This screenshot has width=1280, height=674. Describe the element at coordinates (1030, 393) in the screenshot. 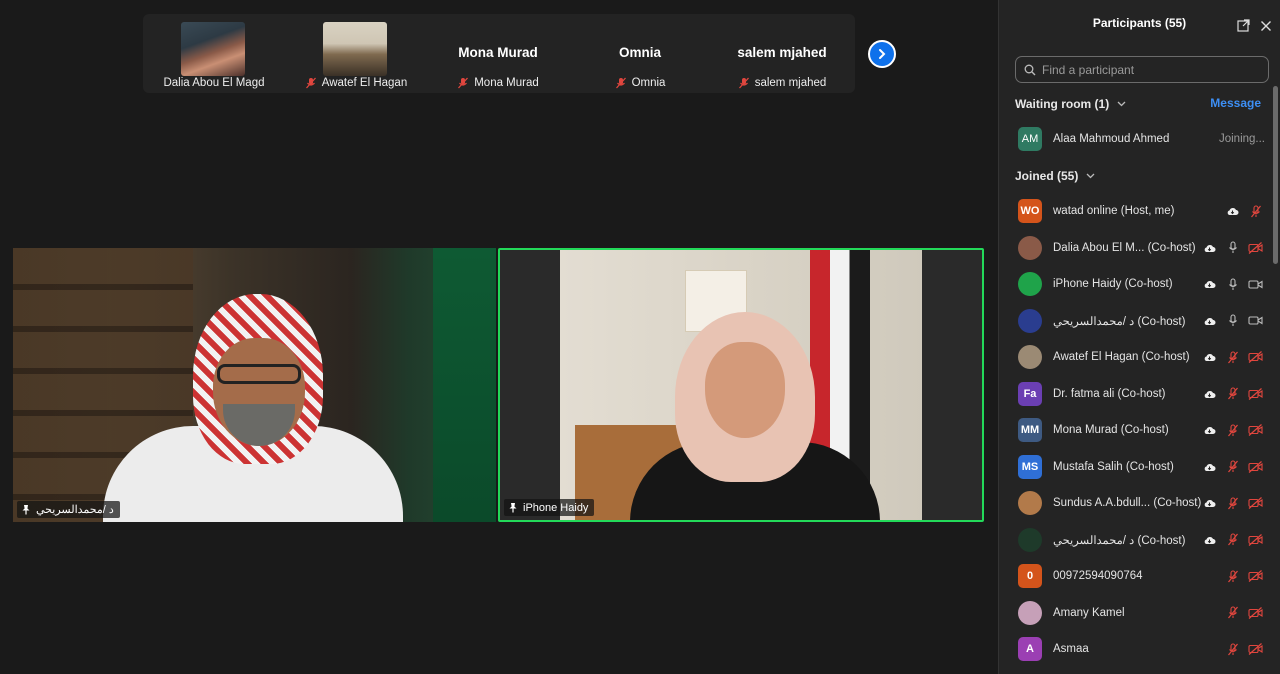

I see `avatar: Fa` at that location.